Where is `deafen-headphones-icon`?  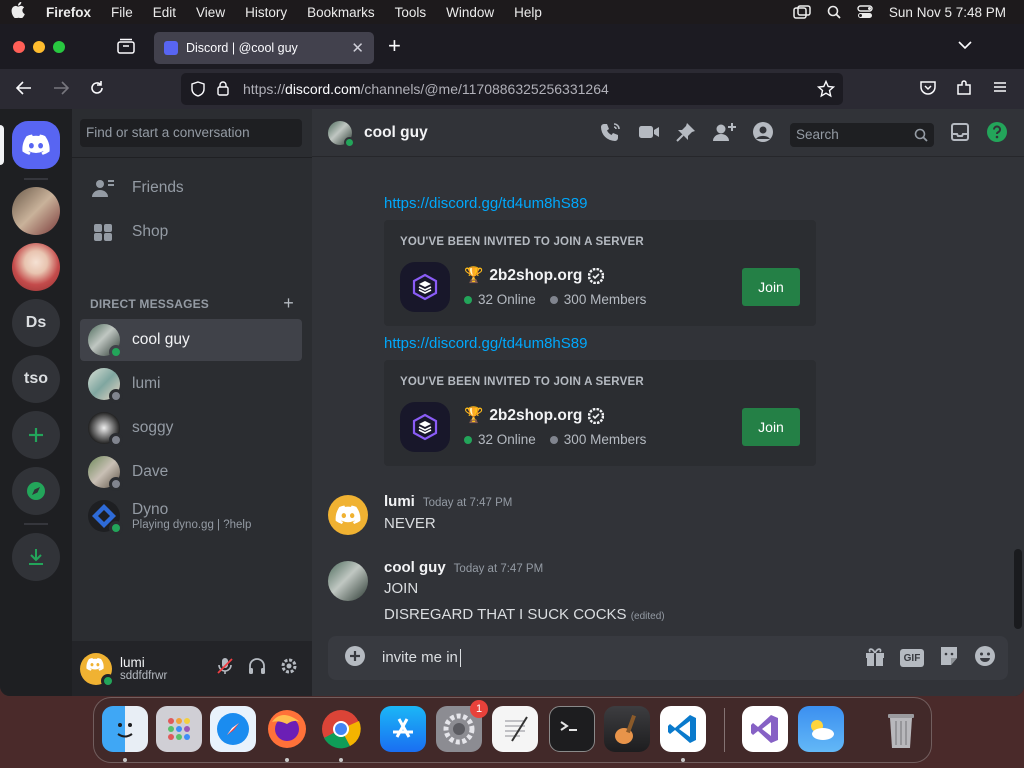 deafen-headphones-icon is located at coordinates (257, 668).